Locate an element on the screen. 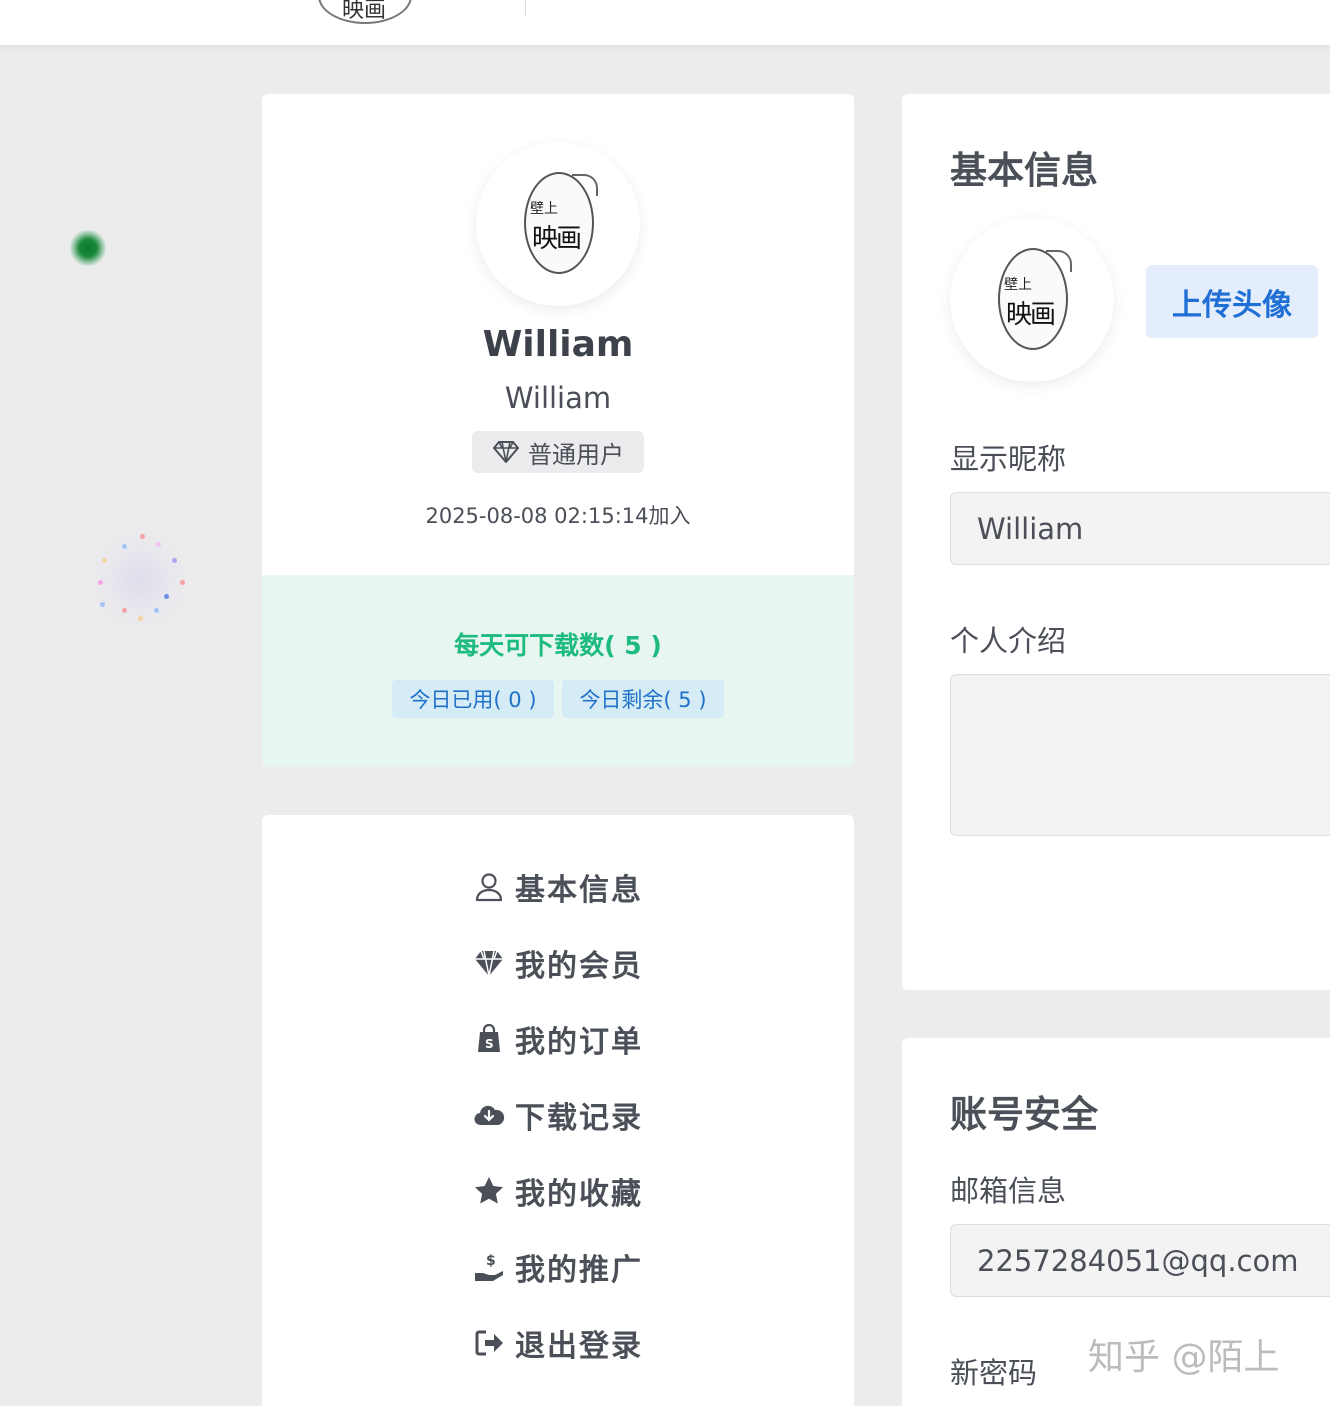  joined-date: 2025-08-08 02:15:14加入 is located at coordinates (558, 516).